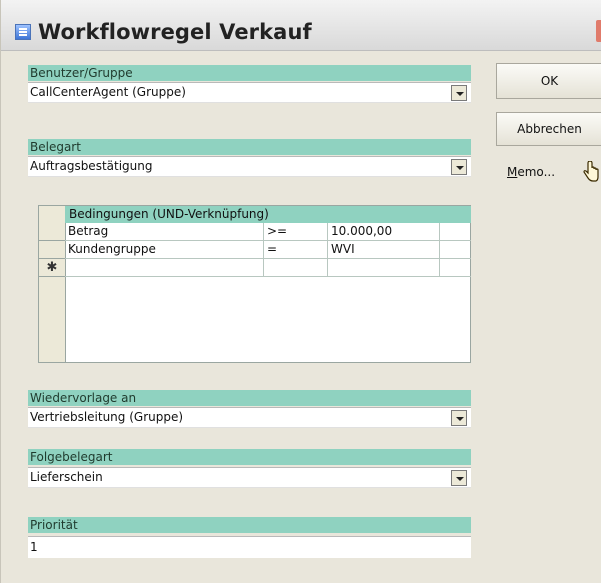 The image size is (601, 583). I want to click on wiedervorlage-value: Vertriebsleitung (Gruppe), so click(107, 417).